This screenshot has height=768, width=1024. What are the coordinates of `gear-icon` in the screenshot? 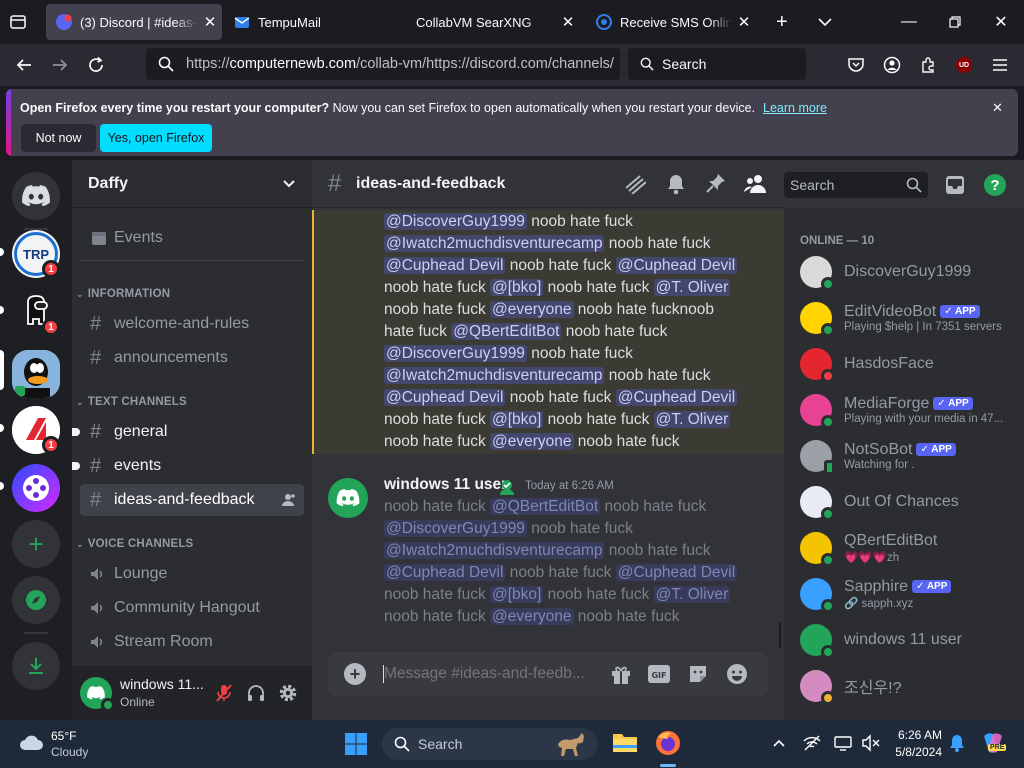 It's located at (288, 693).